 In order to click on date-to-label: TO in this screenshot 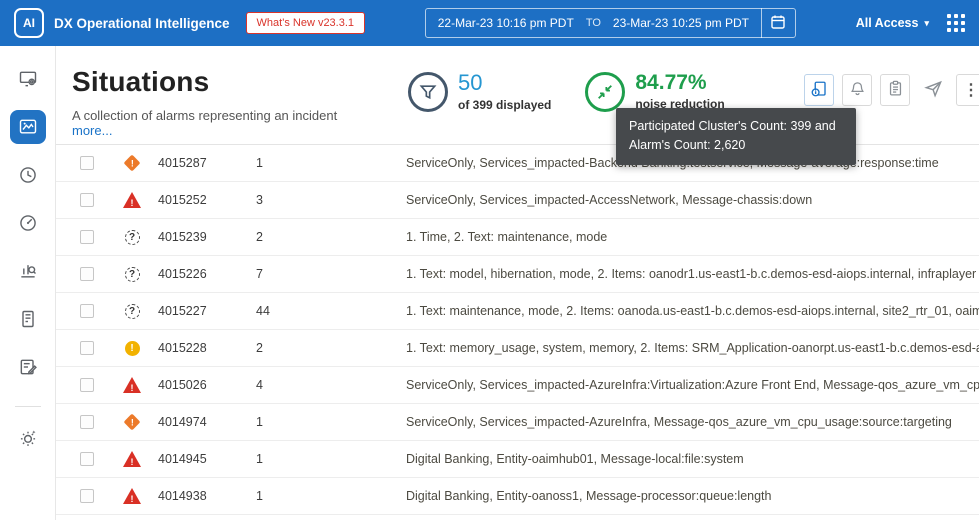, I will do `click(593, 23)`.